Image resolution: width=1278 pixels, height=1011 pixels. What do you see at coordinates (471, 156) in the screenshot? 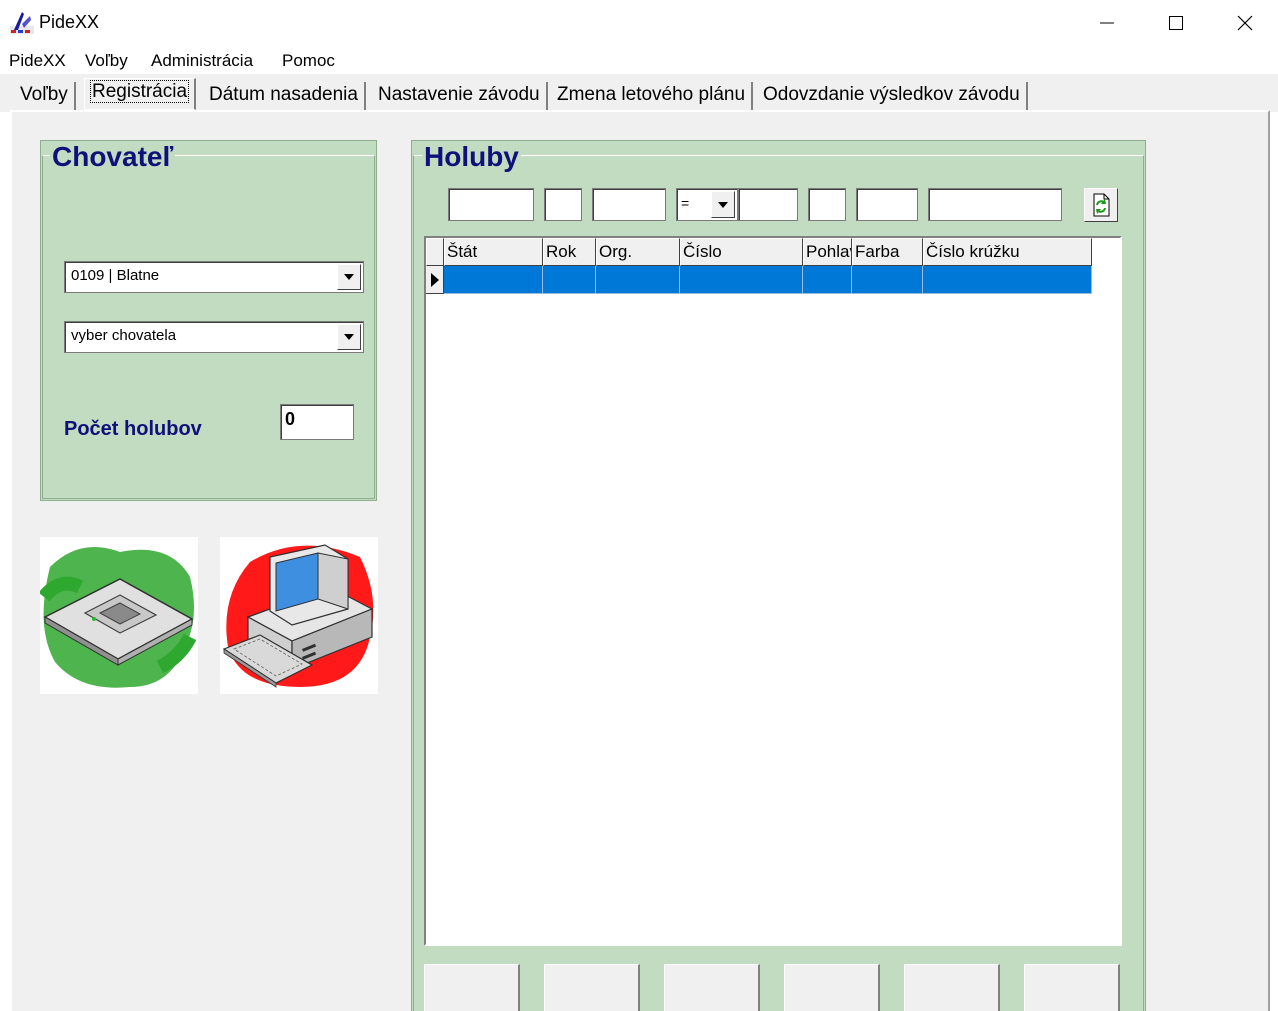
I see `holuby-title: Holuby` at bounding box center [471, 156].